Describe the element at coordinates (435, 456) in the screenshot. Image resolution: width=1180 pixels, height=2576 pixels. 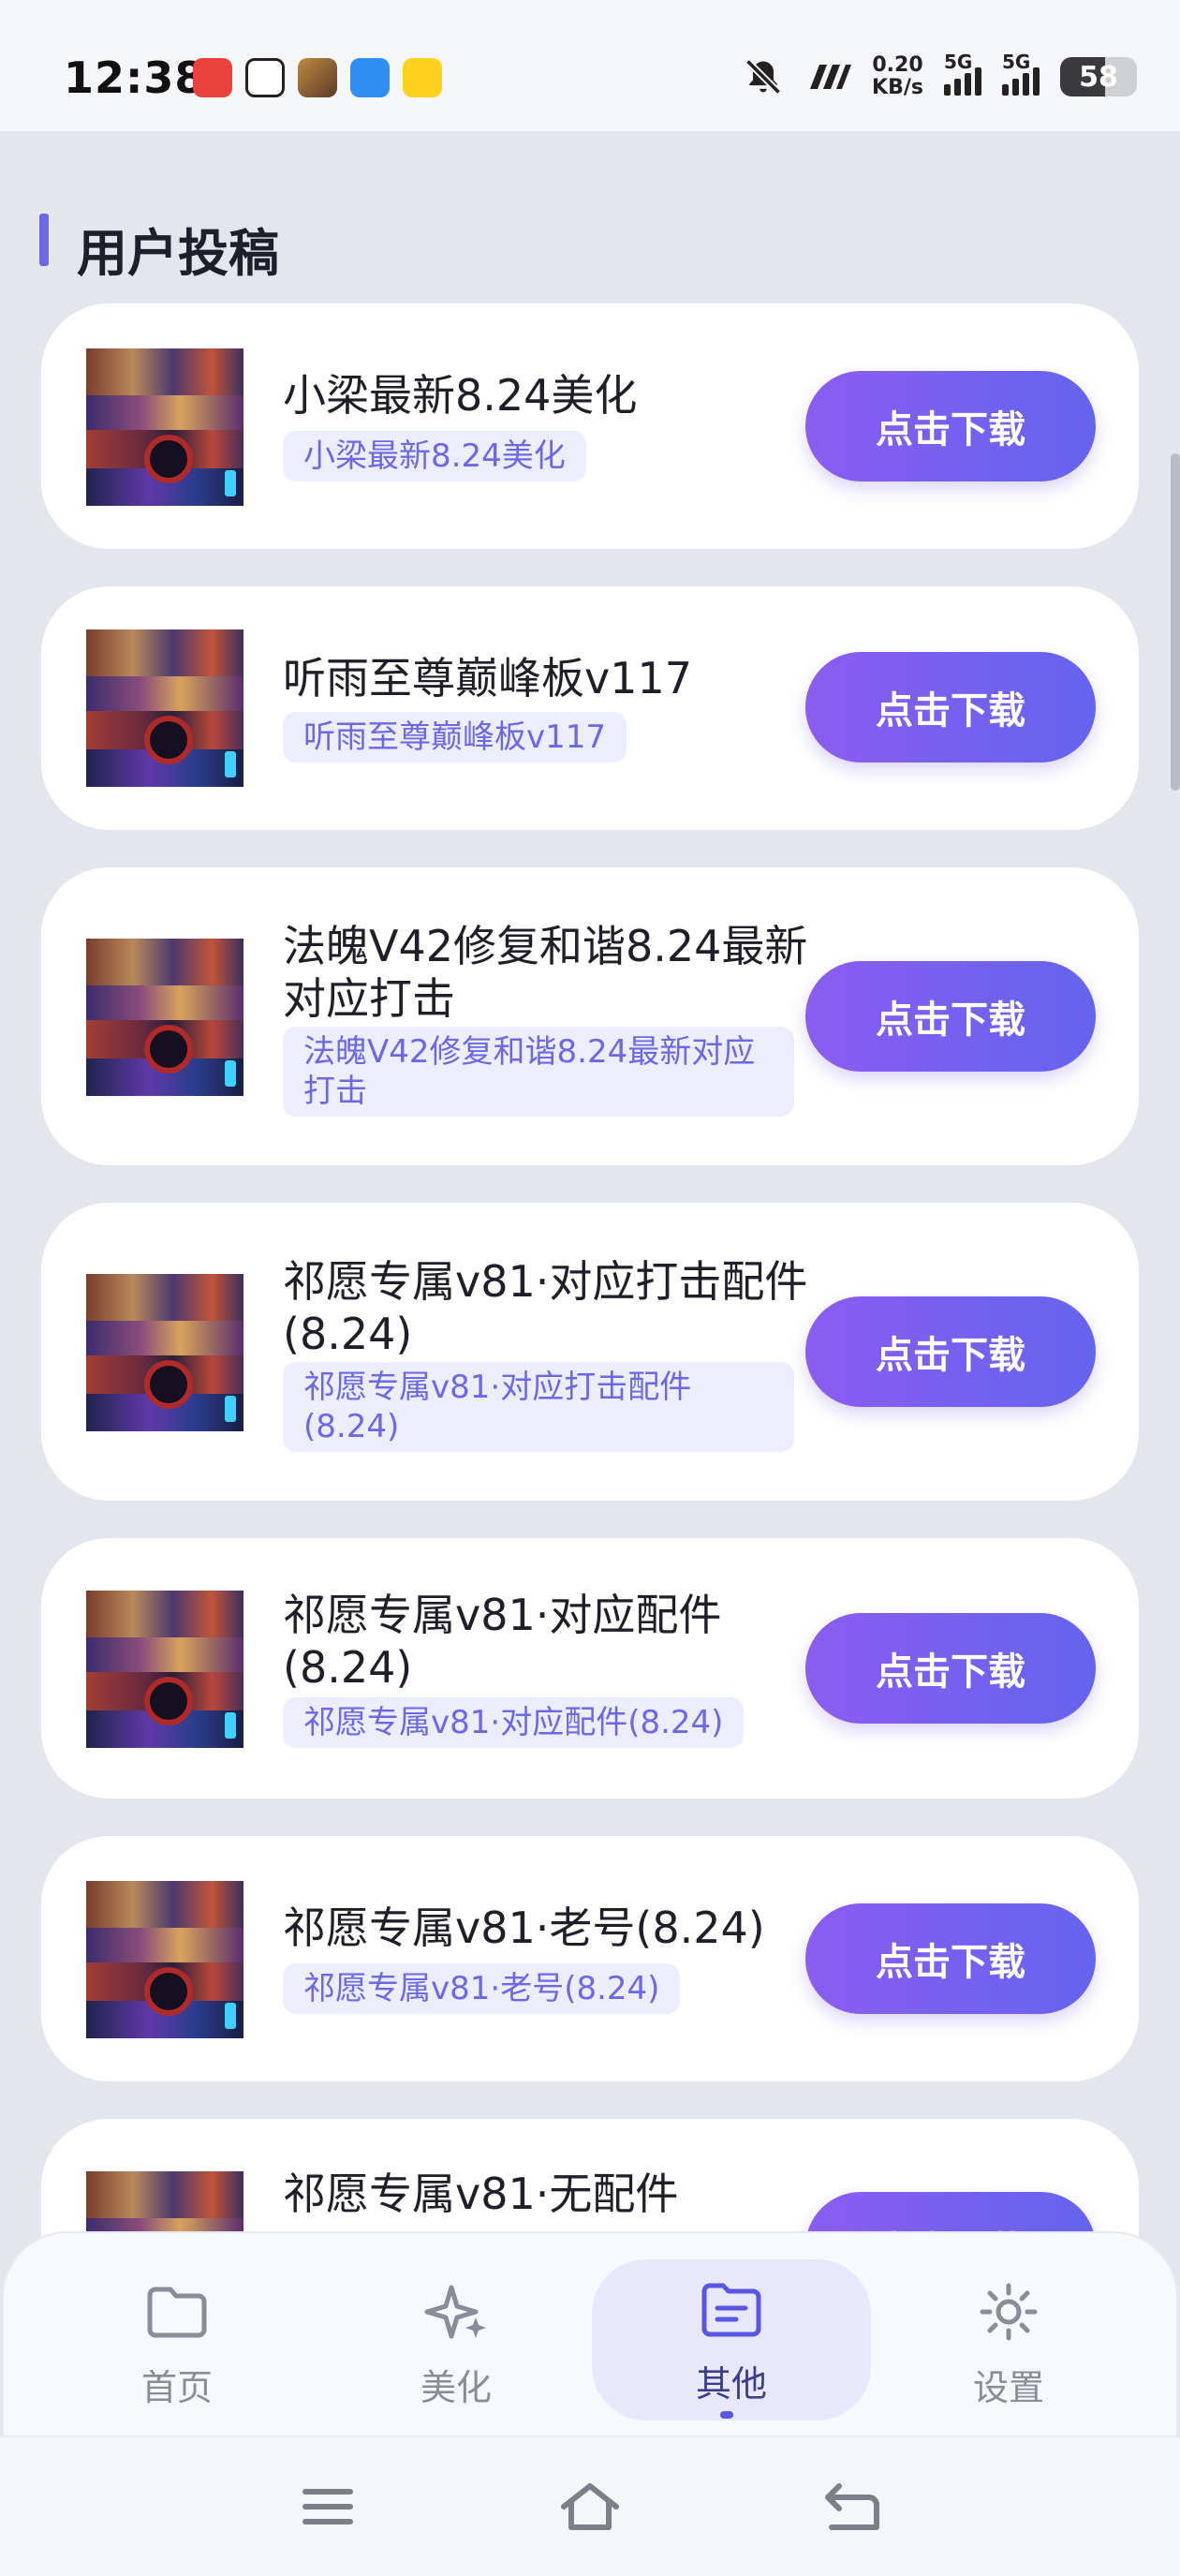
I see `submission-tag: 小梁最新8.24美化` at that location.